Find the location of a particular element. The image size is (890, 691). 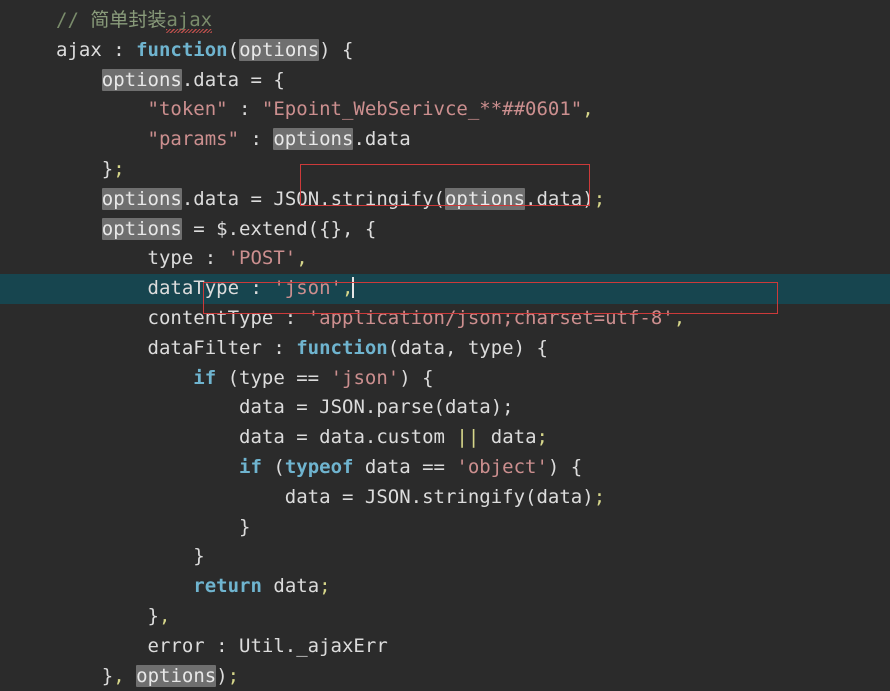

indent-l20 is located at coordinates (124, 586).